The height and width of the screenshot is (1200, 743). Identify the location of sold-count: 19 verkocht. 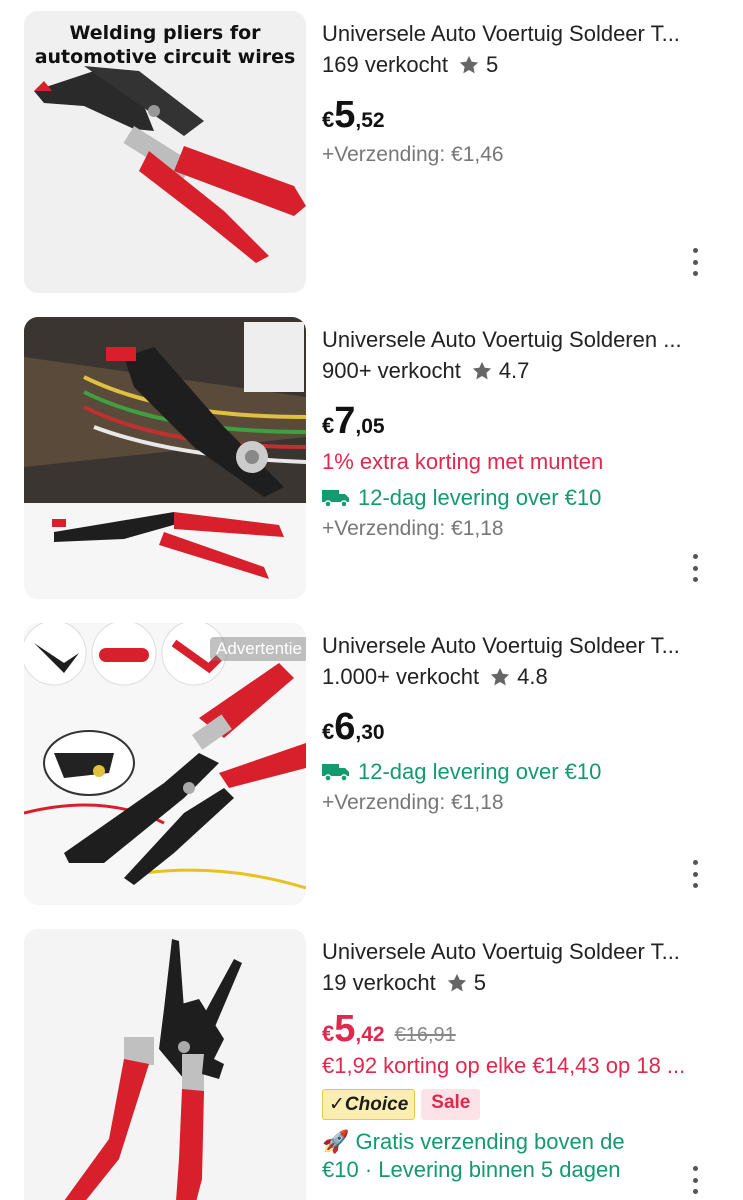
(379, 982).